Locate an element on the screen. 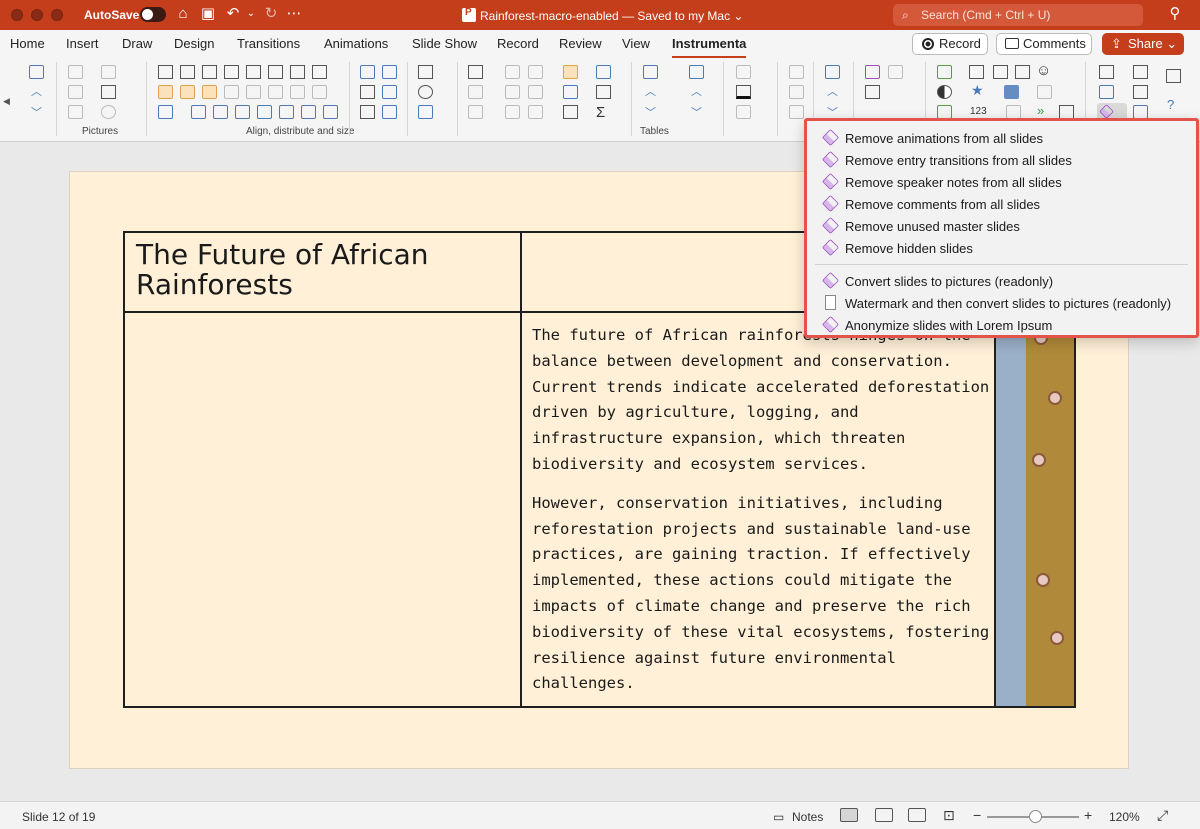  text-box-icon is located at coordinates (796, 72).